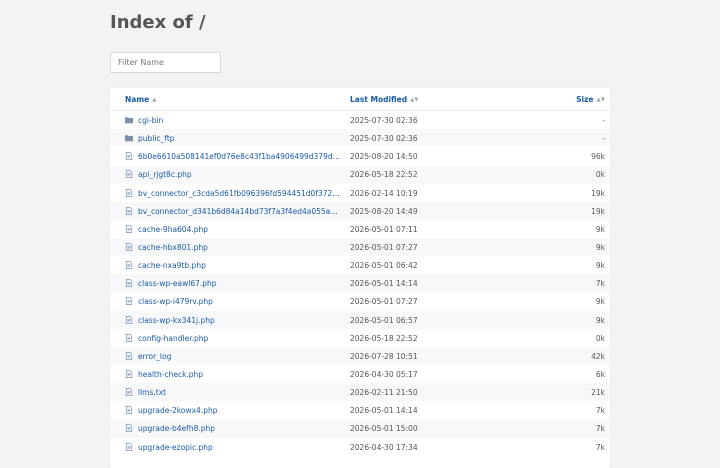 The image size is (720, 468). I want to click on table-row: class-wp-i479rv.php 2026-05-01 07:27 9k, so click(360, 301).